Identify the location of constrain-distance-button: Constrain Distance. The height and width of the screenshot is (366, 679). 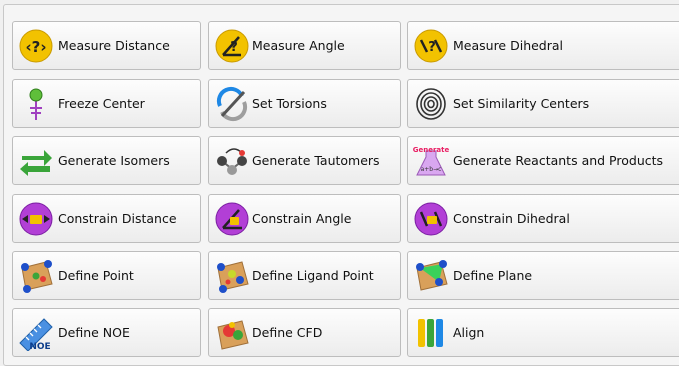
(106, 218).